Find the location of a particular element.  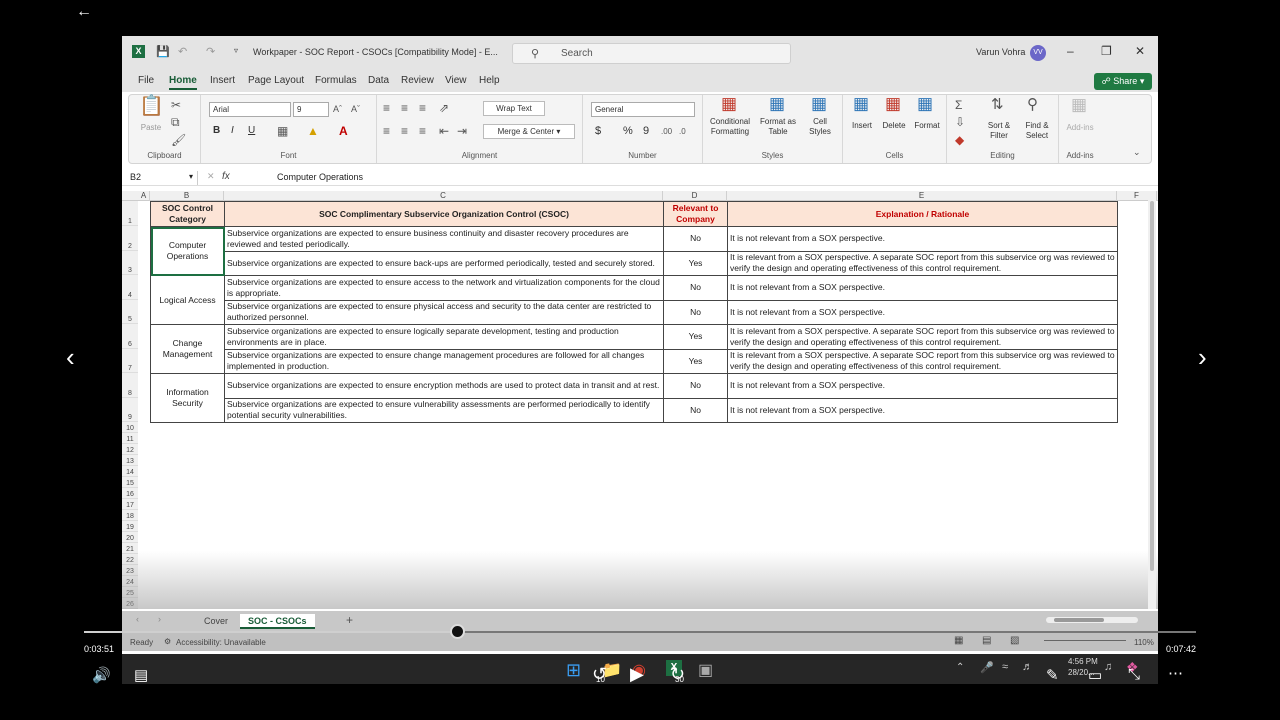

delete-cells-button: Delete is located at coordinates (894, 126).